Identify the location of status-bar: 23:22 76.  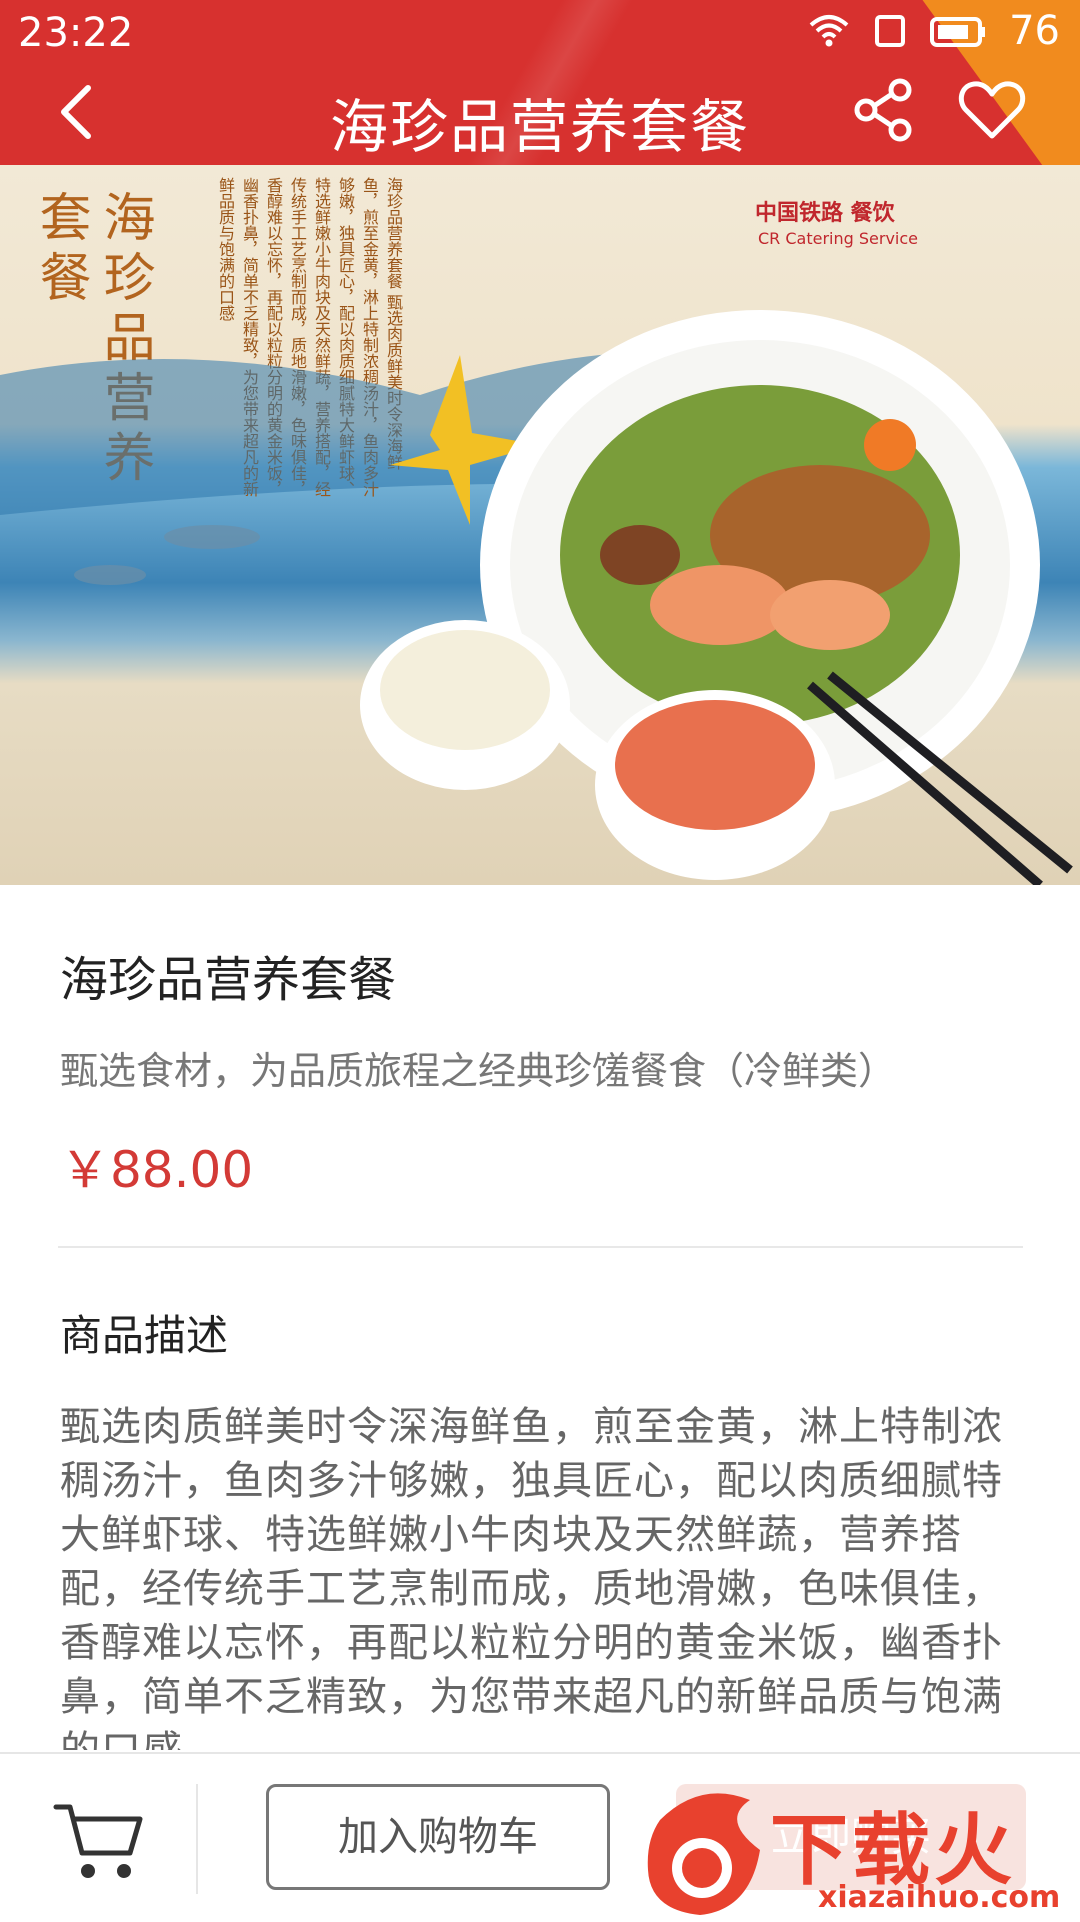
(540, 31).